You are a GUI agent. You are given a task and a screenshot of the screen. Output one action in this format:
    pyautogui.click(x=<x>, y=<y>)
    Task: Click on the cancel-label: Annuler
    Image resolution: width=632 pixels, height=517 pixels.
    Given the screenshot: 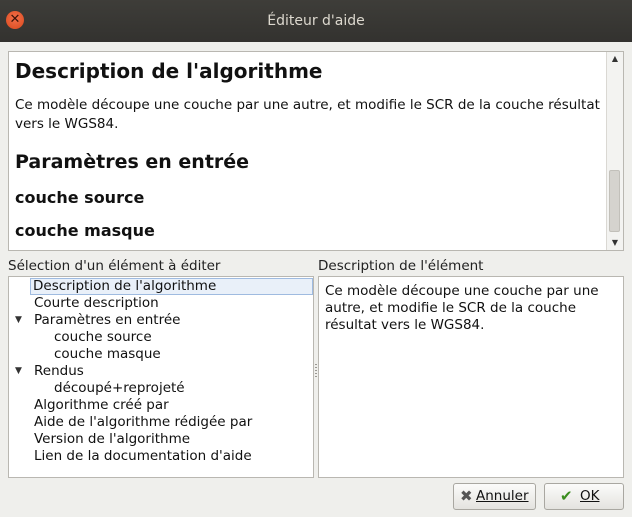 What is the action you would take?
    pyautogui.click(x=502, y=496)
    